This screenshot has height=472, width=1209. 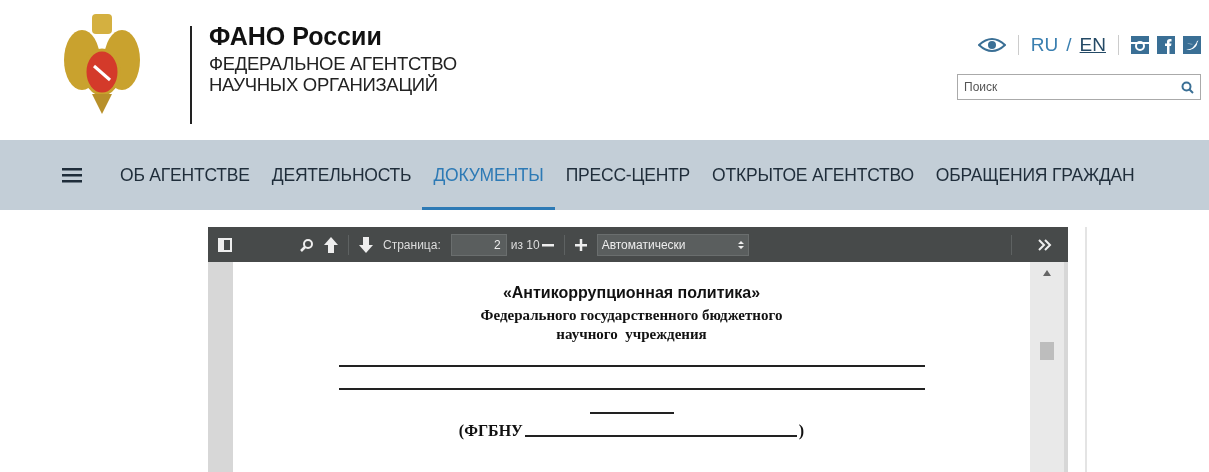 What do you see at coordinates (1044, 45) in the screenshot?
I see `language-link: RU` at bounding box center [1044, 45].